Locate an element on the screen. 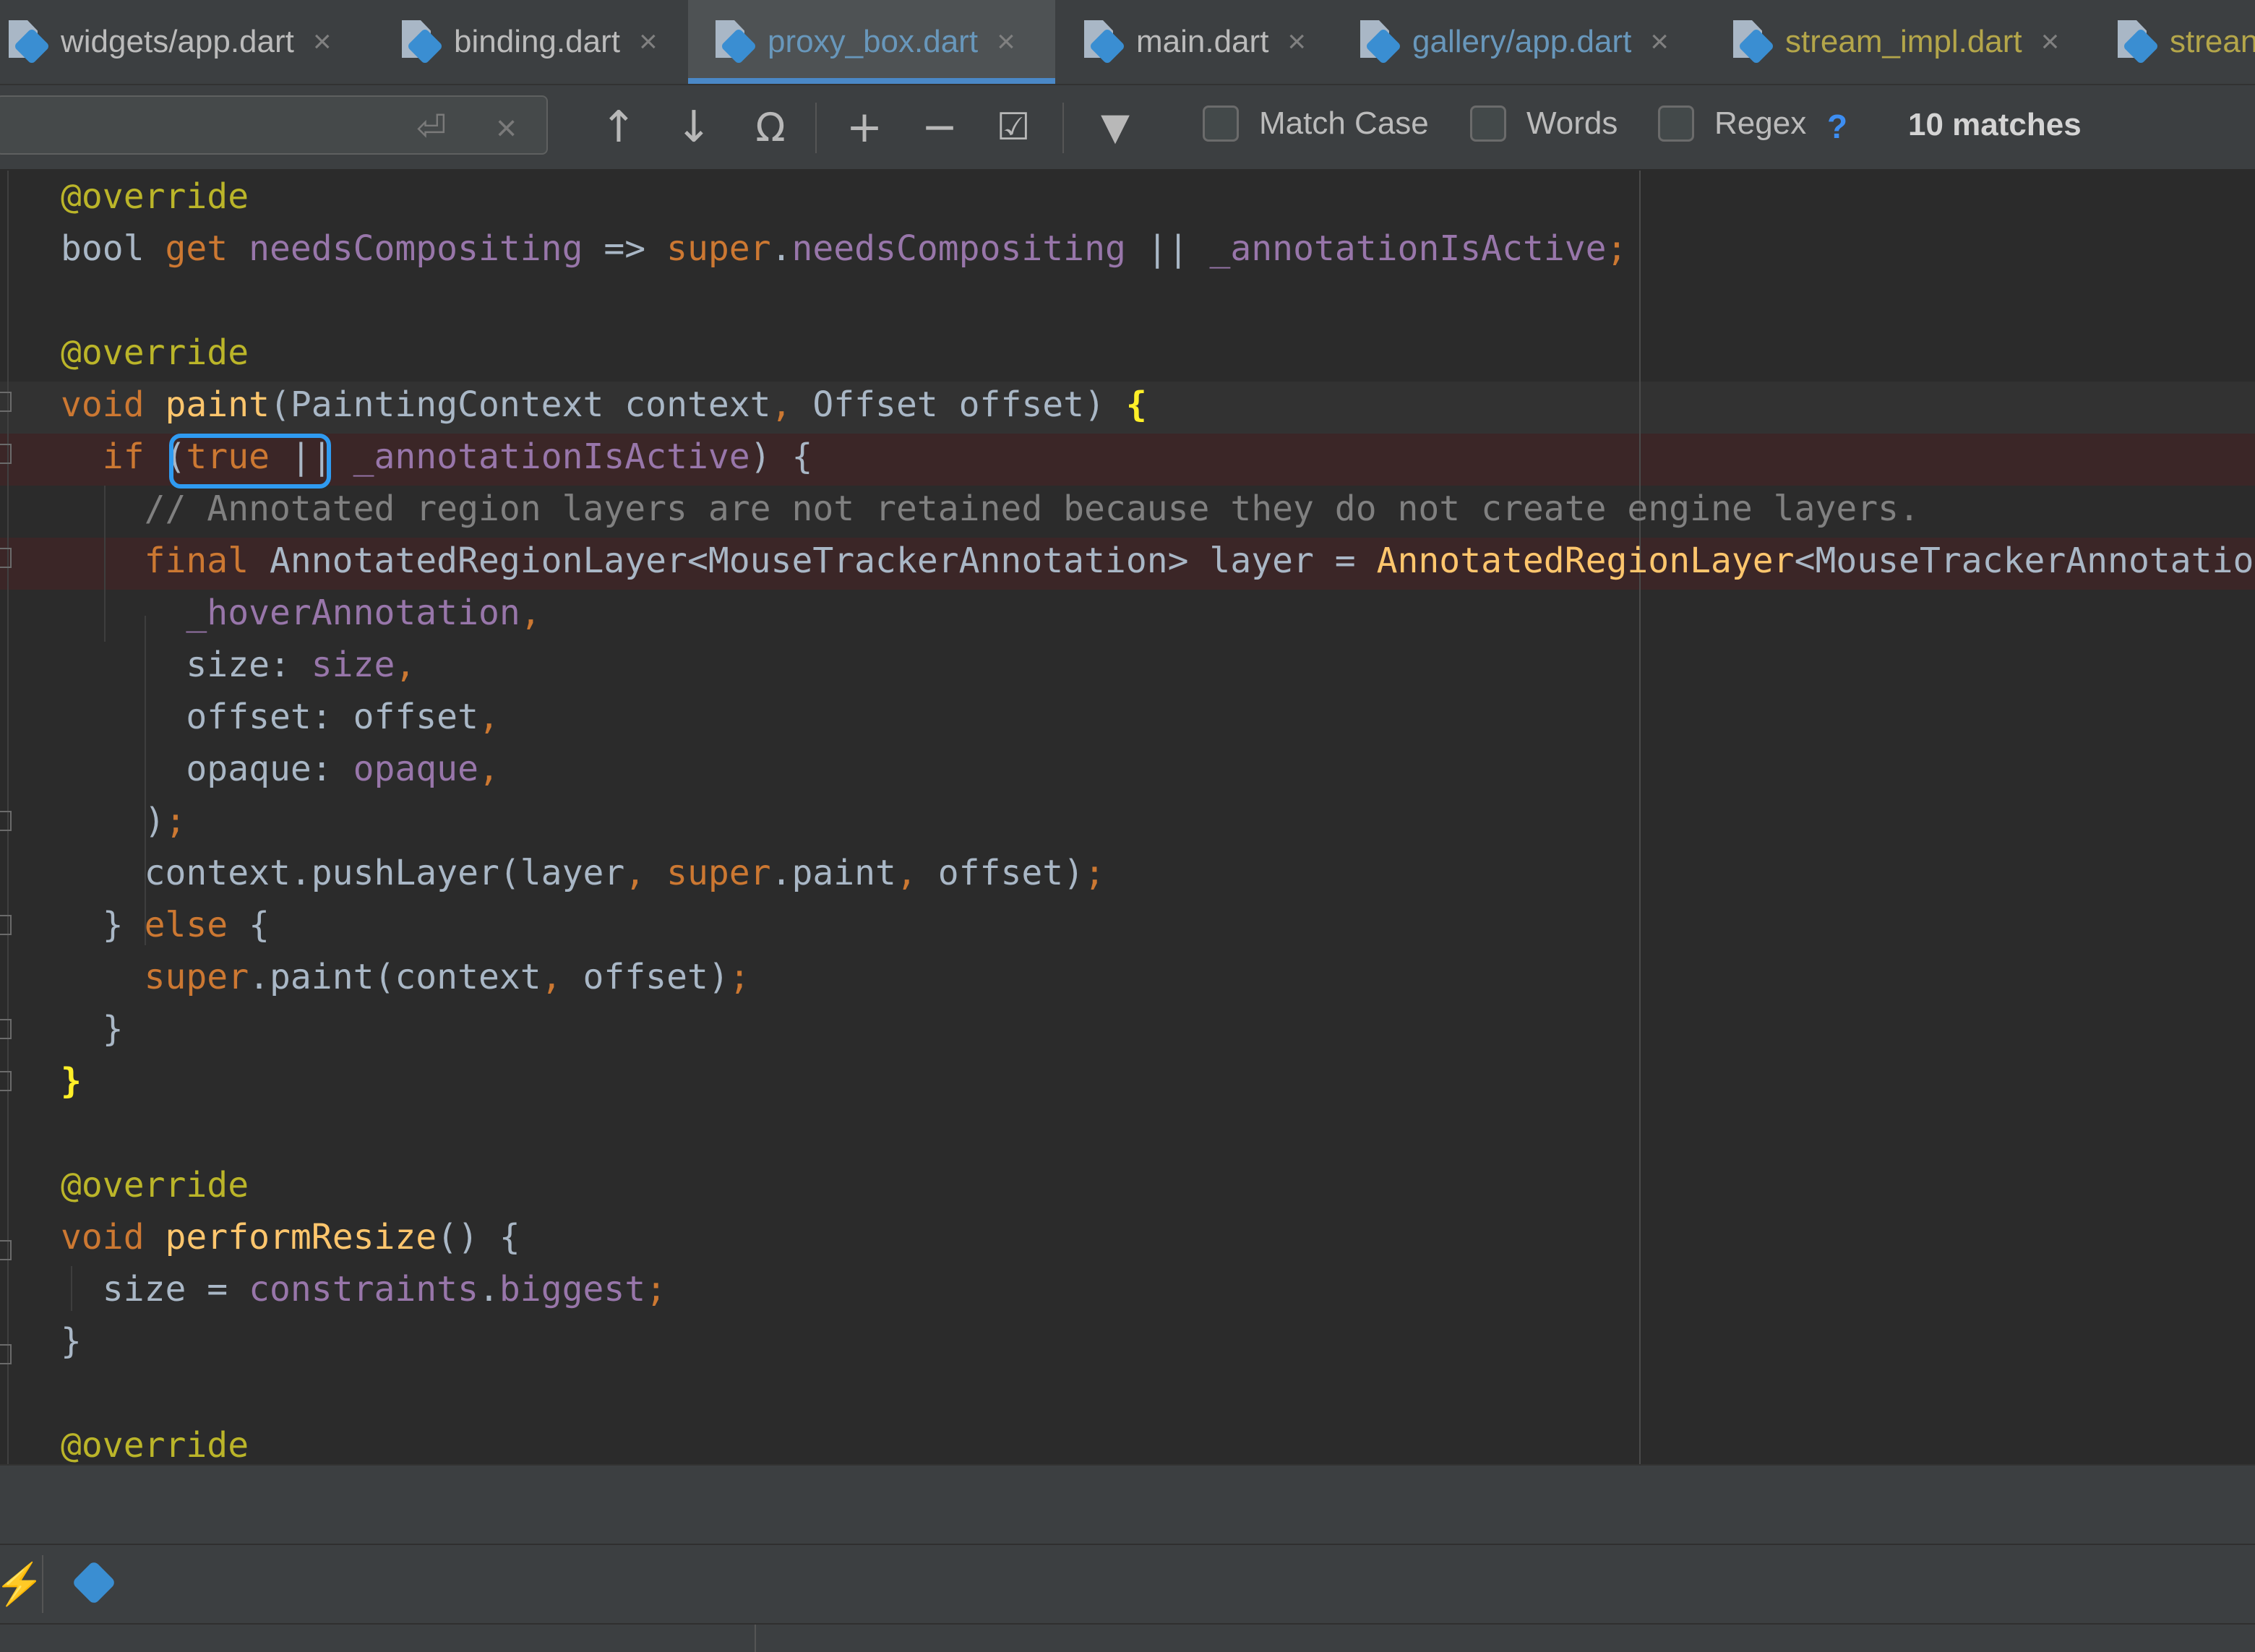 The width and height of the screenshot is (2255, 1652). code-line: offset: offset, is located at coordinates (280, 717).